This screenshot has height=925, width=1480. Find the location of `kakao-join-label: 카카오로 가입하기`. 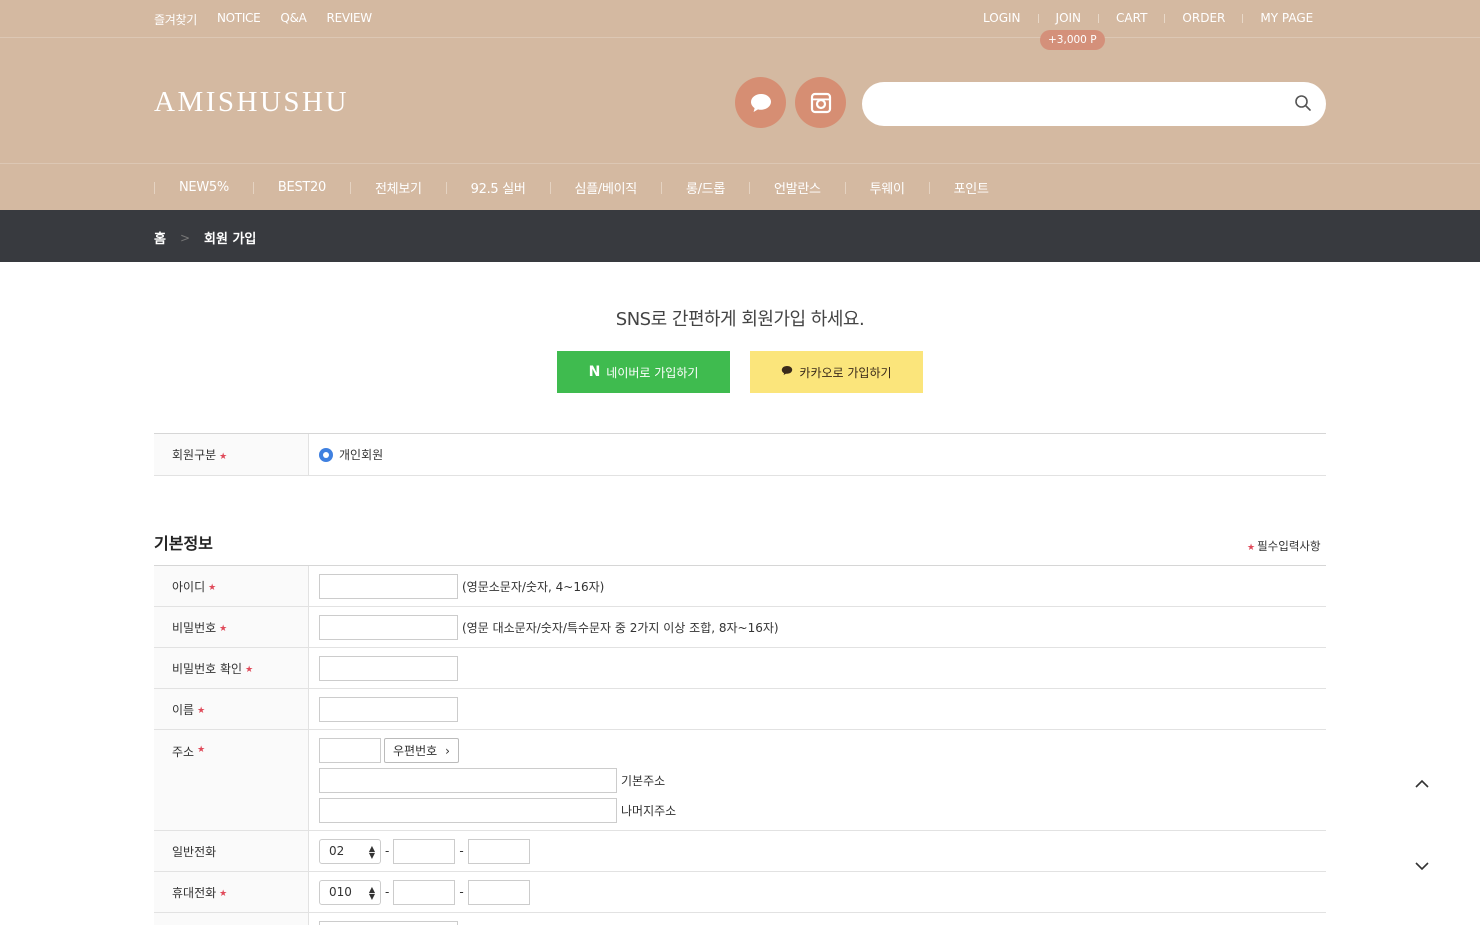

kakao-join-label: 카카오로 가입하기 is located at coordinates (845, 372).